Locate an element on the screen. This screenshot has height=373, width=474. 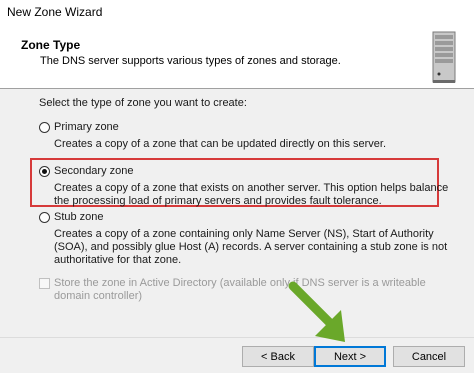
back-button: < Back is located at coordinates (278, 356).